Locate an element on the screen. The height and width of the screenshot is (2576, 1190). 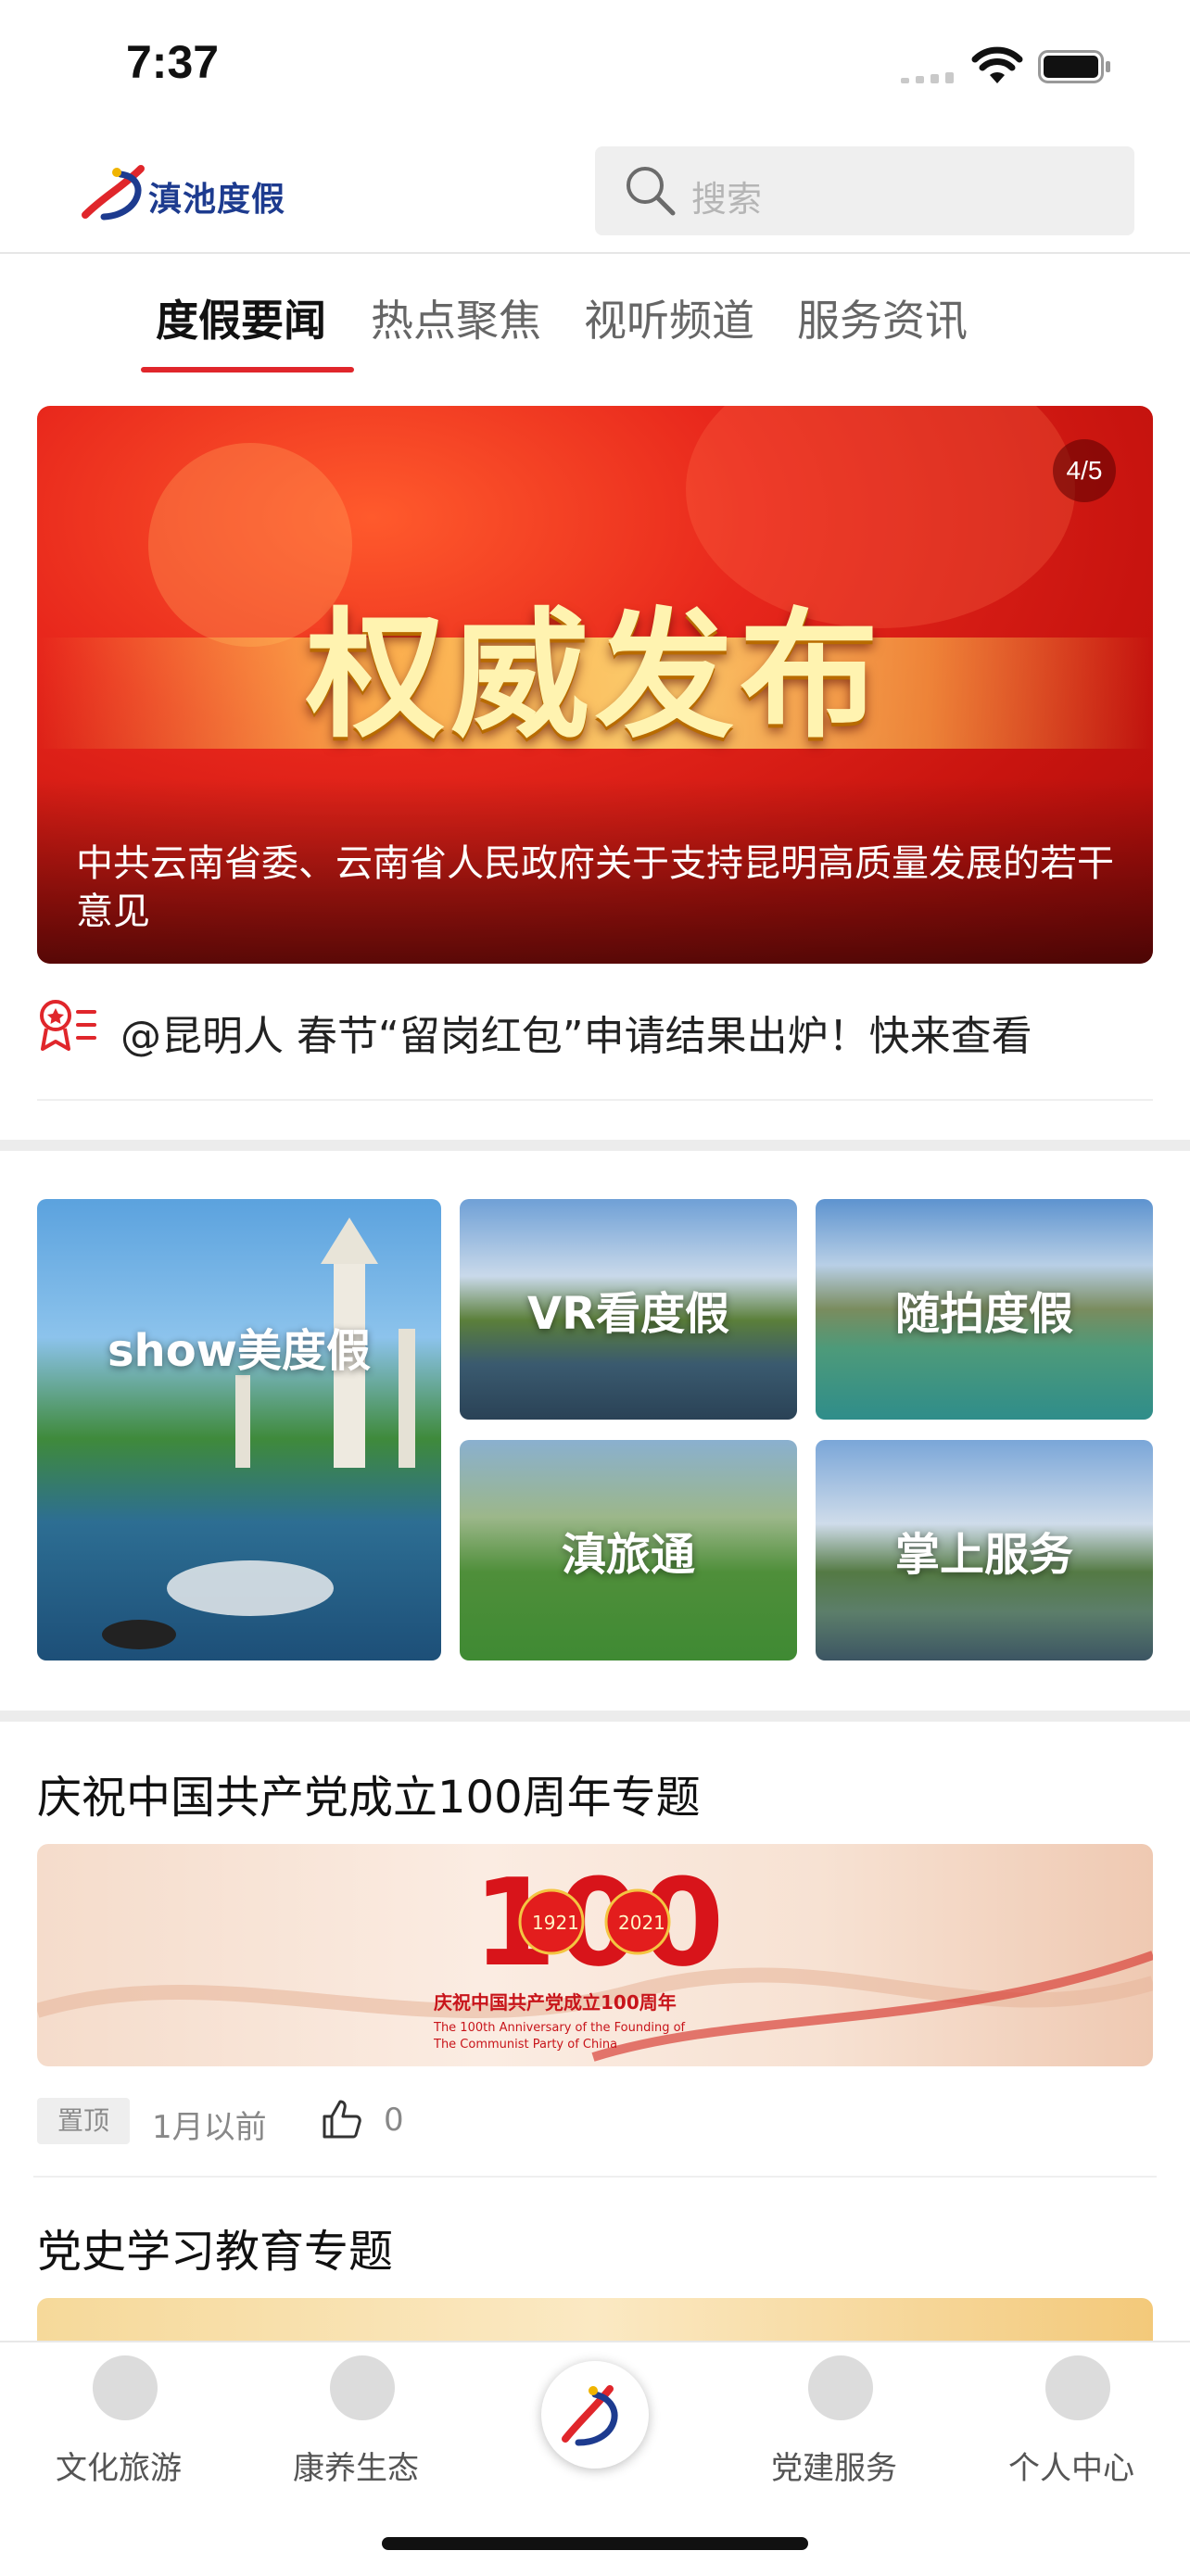
tile-vr-vacation: VR看度假 is located at coordinates (628, 1309).